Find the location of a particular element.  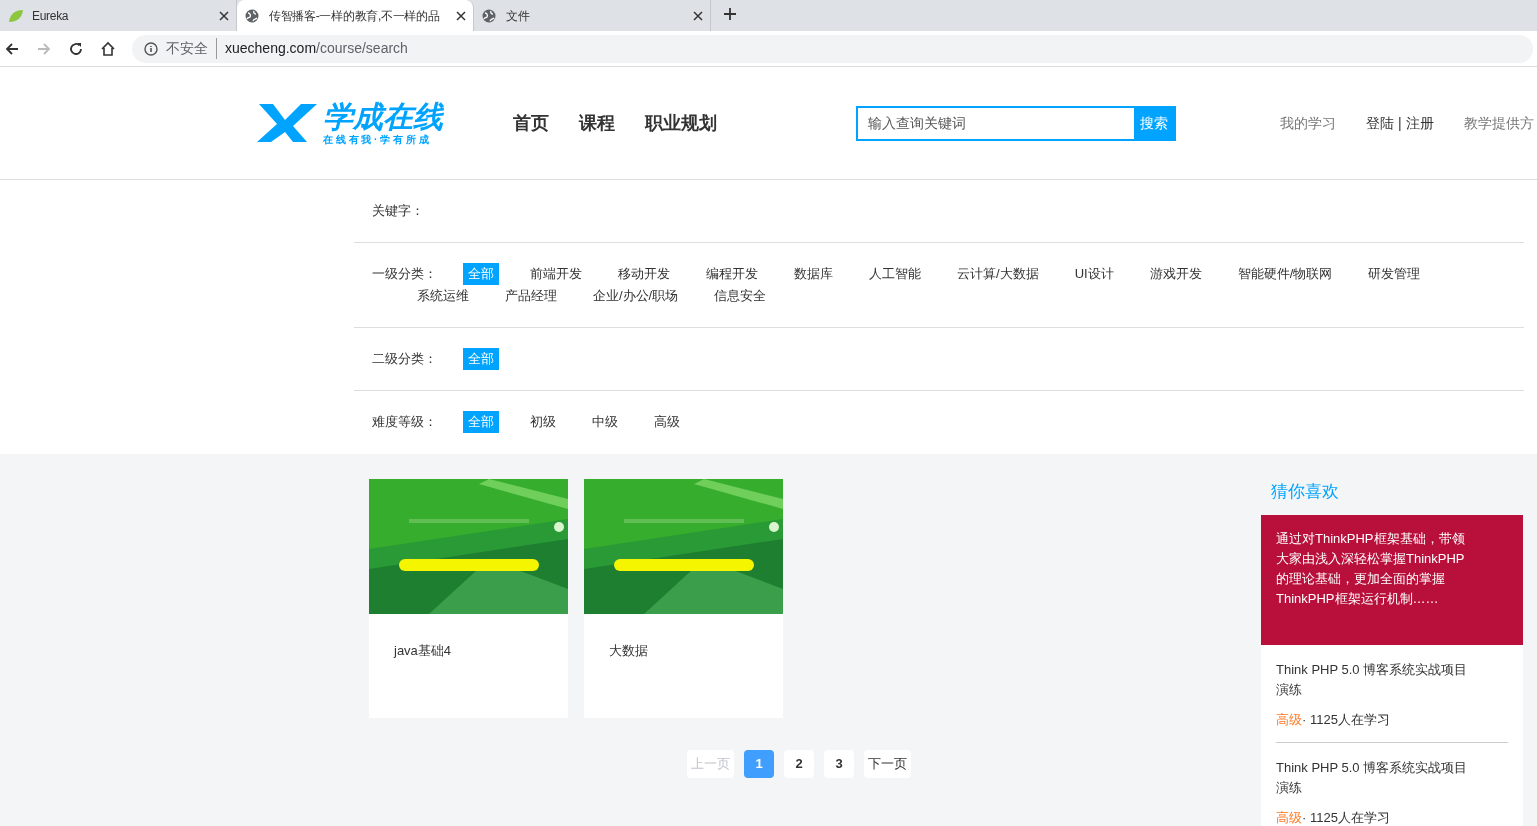

filter-option: 中级 is located at coordinates (605, 422).